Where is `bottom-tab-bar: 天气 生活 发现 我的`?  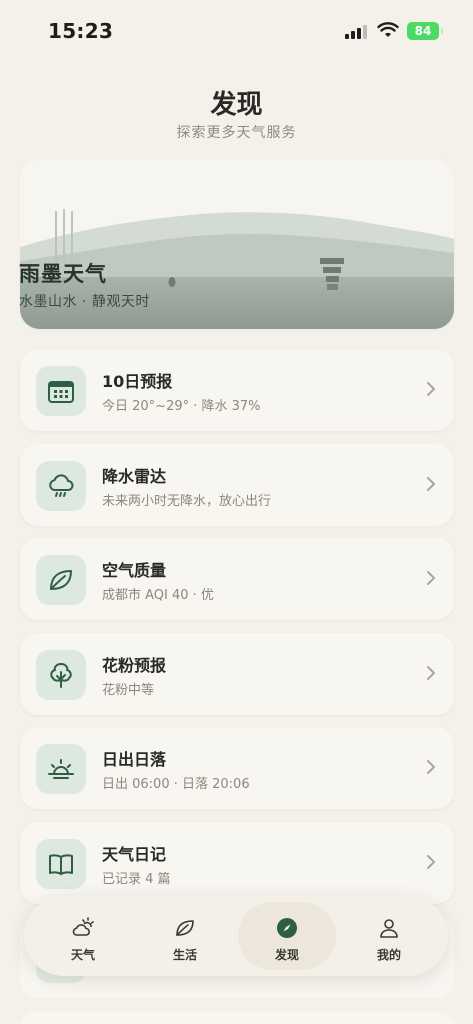
bottom-tab-bar: 天气 生活 发现 我的 is located at coordinates (236, 936).